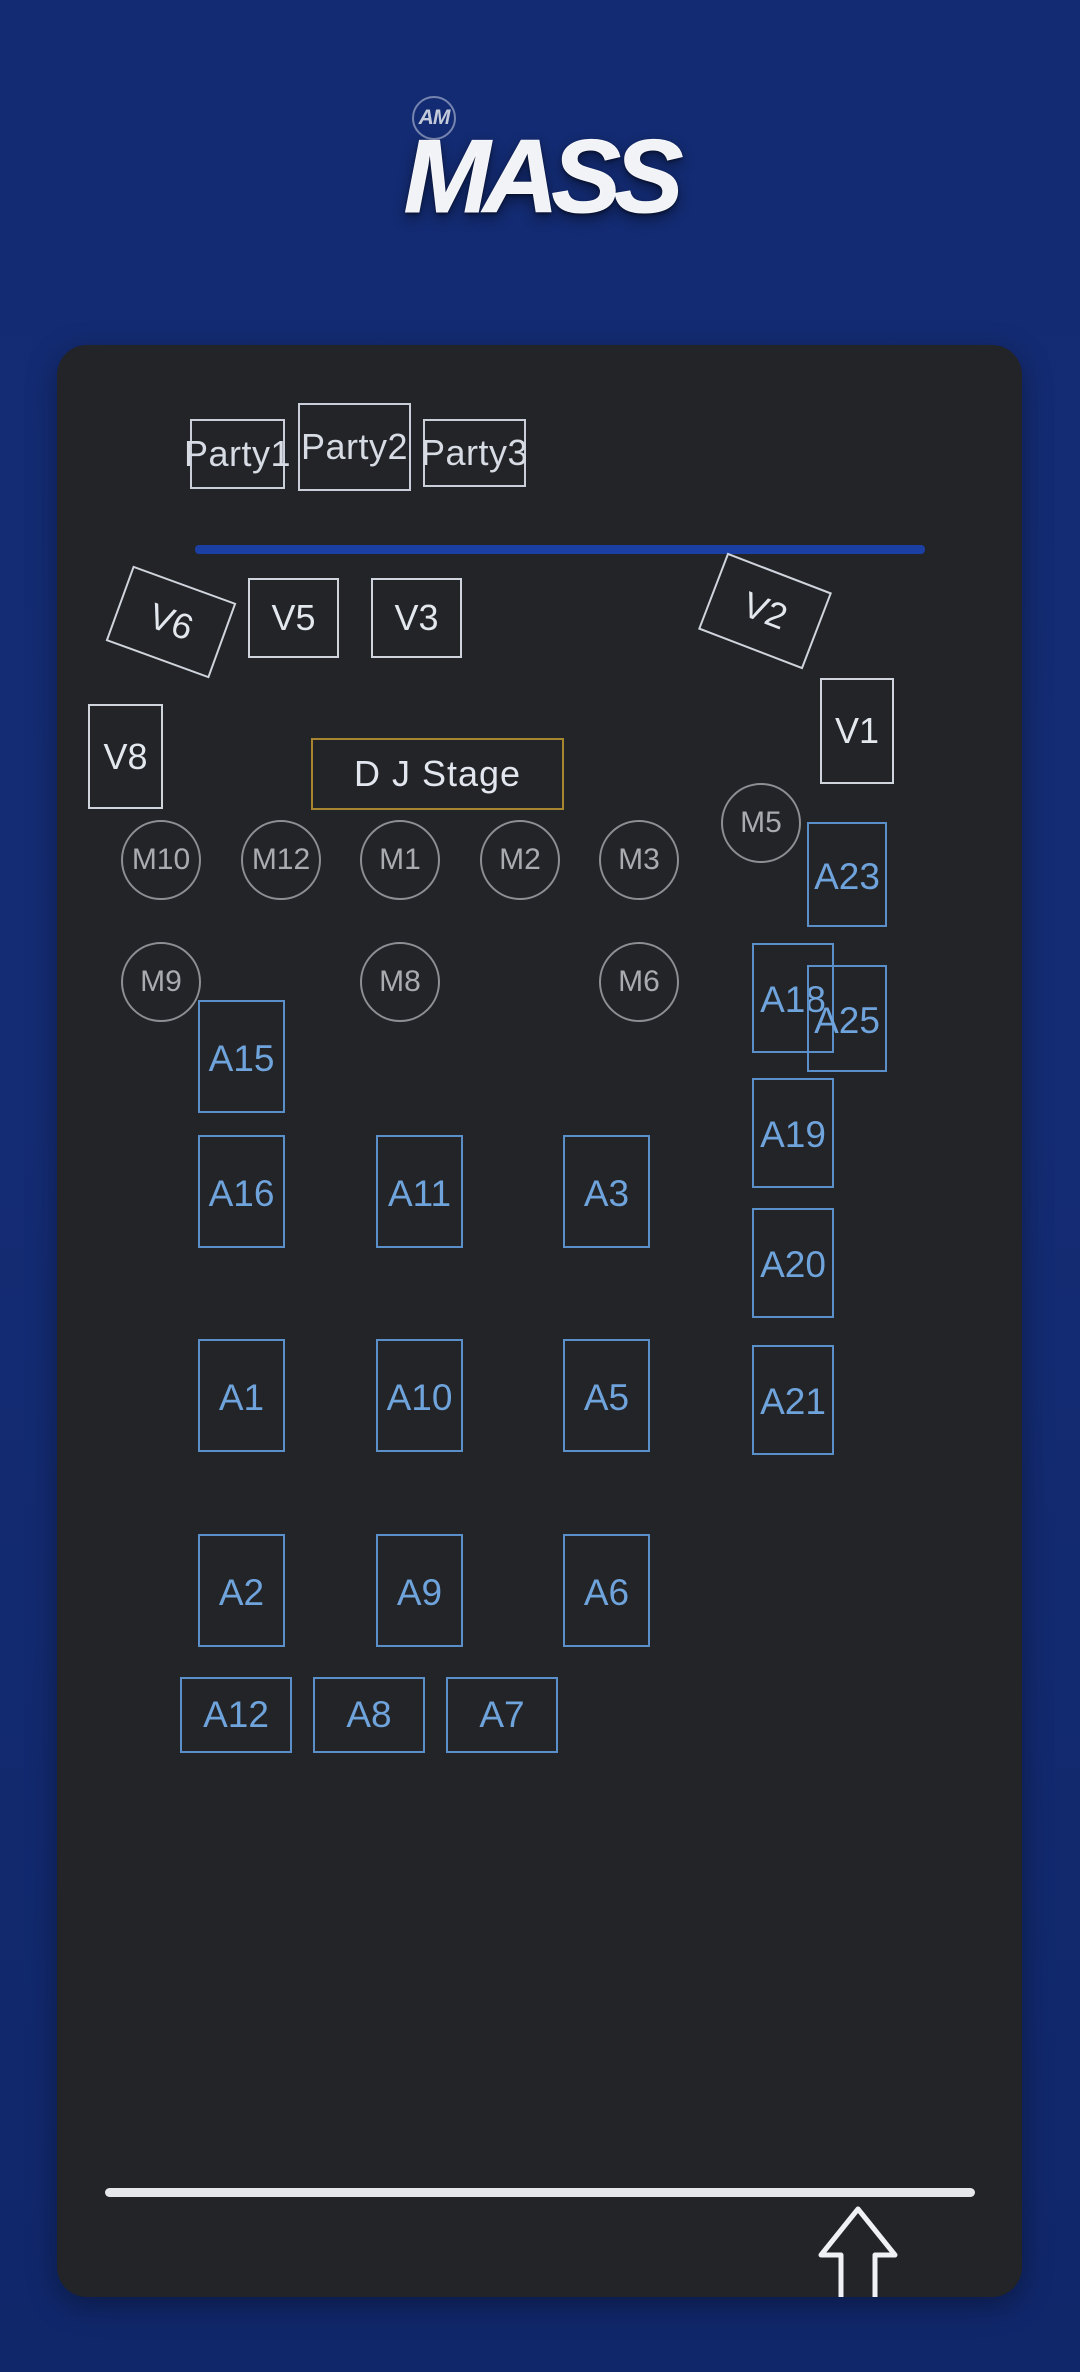 The width and height of the screenshot is (1080, 2372). I want to click on vip-room-v1: V1, so click(857, 731).